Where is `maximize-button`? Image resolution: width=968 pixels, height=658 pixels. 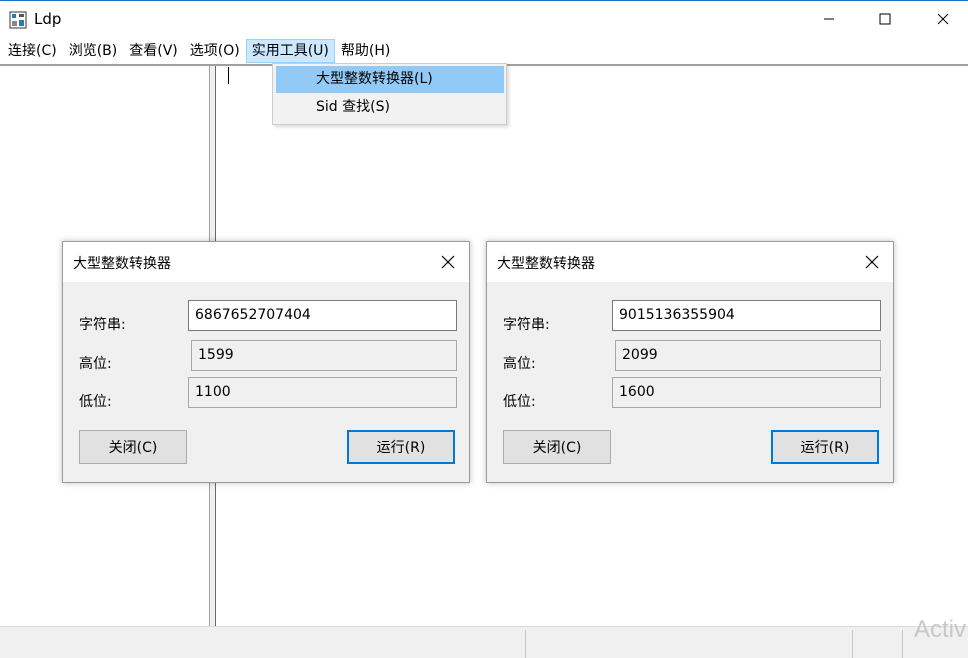
maximize-button is located at coordinates (885, 19).